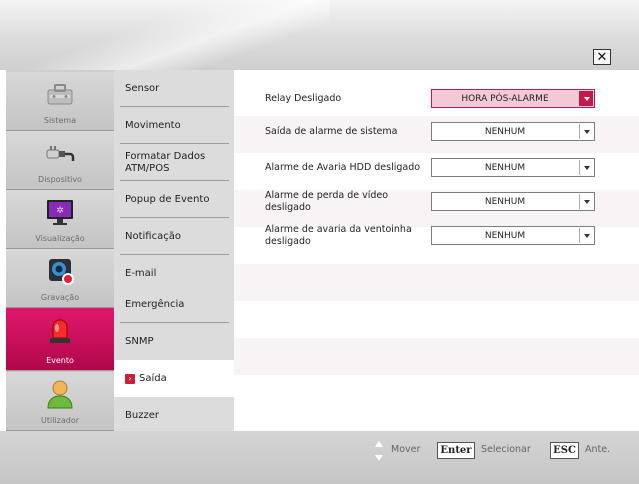  I want to click on submenu-label: Movimento, so click(153, 125).